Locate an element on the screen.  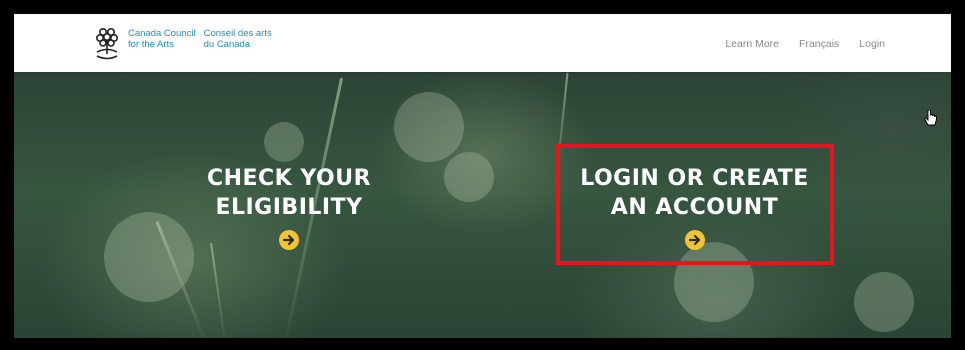
hand-pointer-cursor-icon is located at coordinates (930, 118).